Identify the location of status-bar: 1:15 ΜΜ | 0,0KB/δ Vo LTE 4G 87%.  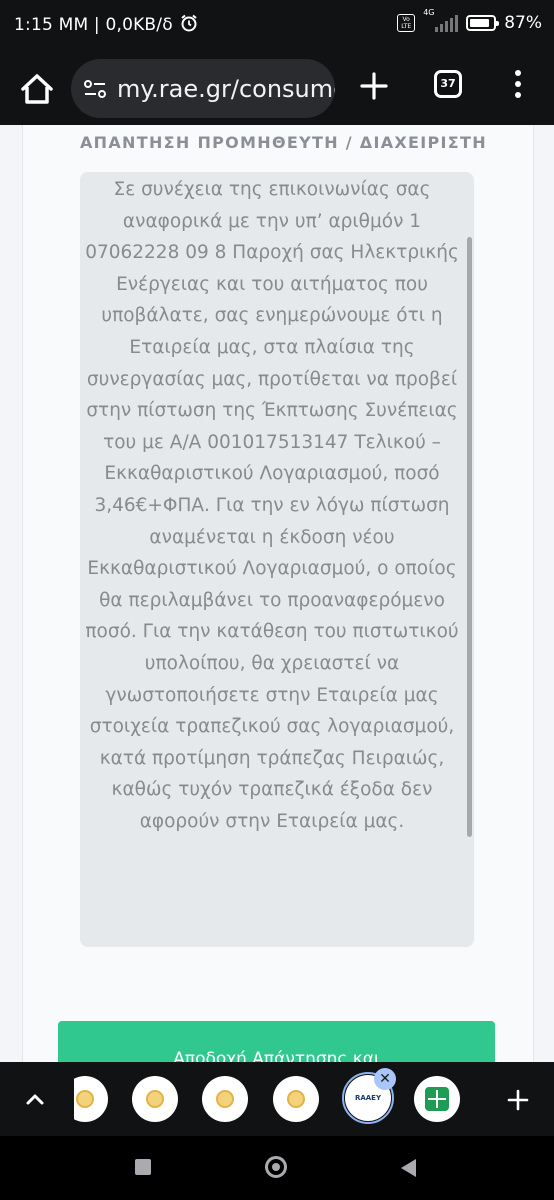
(277, 26).